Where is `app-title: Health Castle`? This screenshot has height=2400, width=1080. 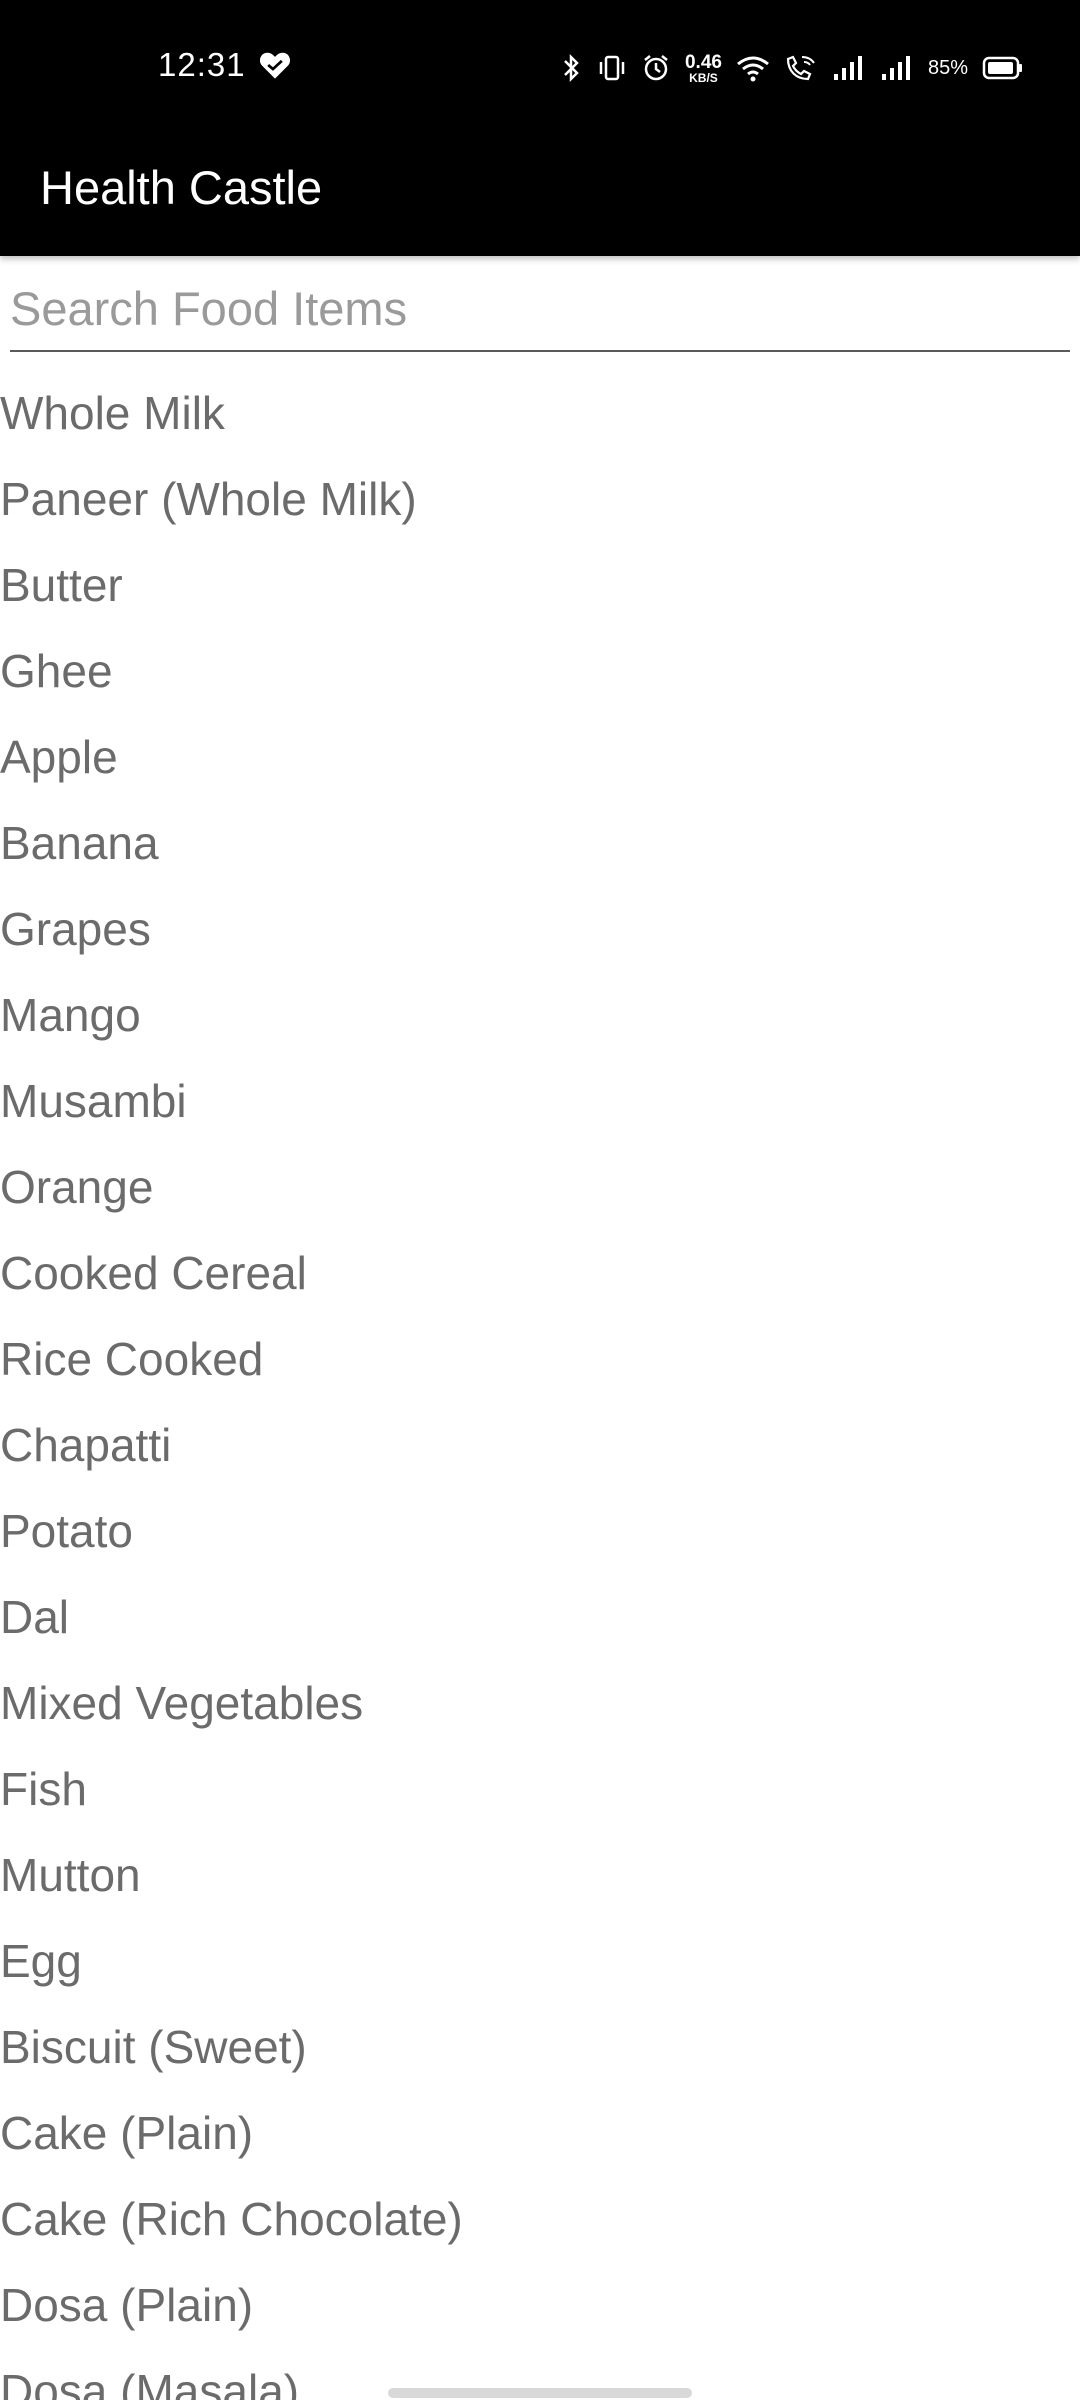 app-title: Health Castle is located at coordinates (181, 187).